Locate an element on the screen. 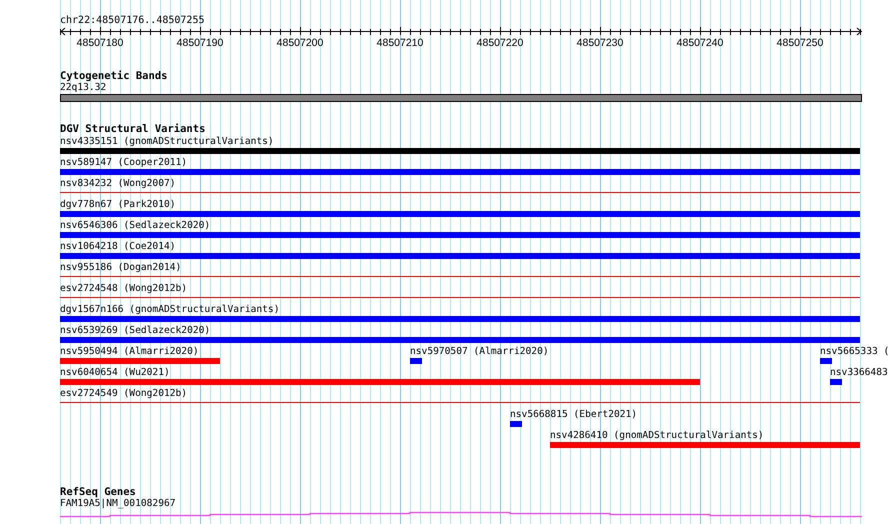  variant-label: nsv1064218 (Coe2014) is located at coordinates (118, 247).